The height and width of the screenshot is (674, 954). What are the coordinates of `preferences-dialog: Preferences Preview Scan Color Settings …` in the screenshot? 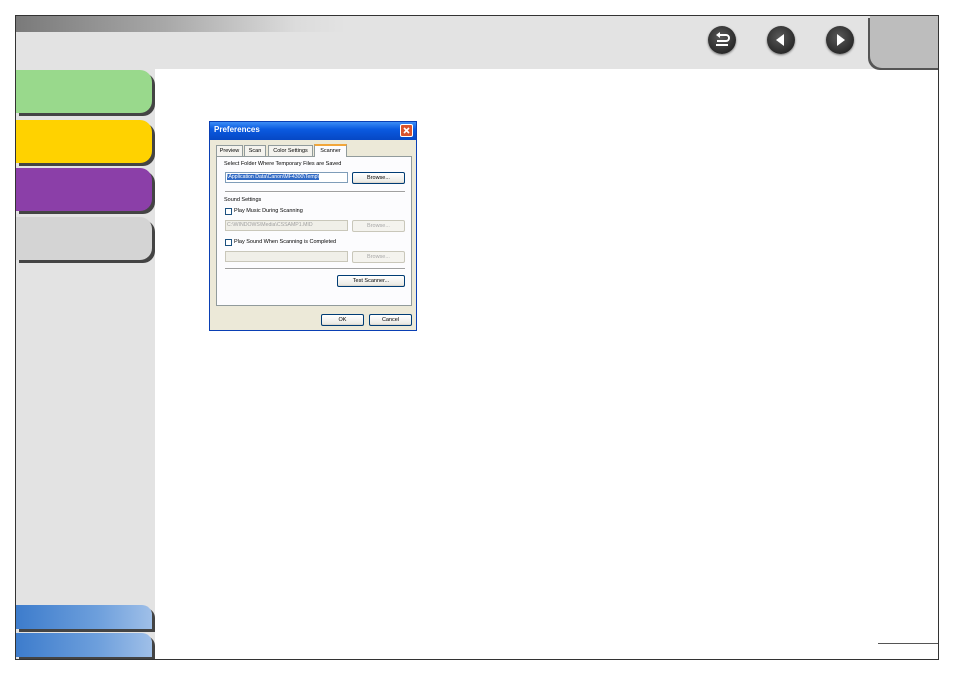 It's located at (313, 226).